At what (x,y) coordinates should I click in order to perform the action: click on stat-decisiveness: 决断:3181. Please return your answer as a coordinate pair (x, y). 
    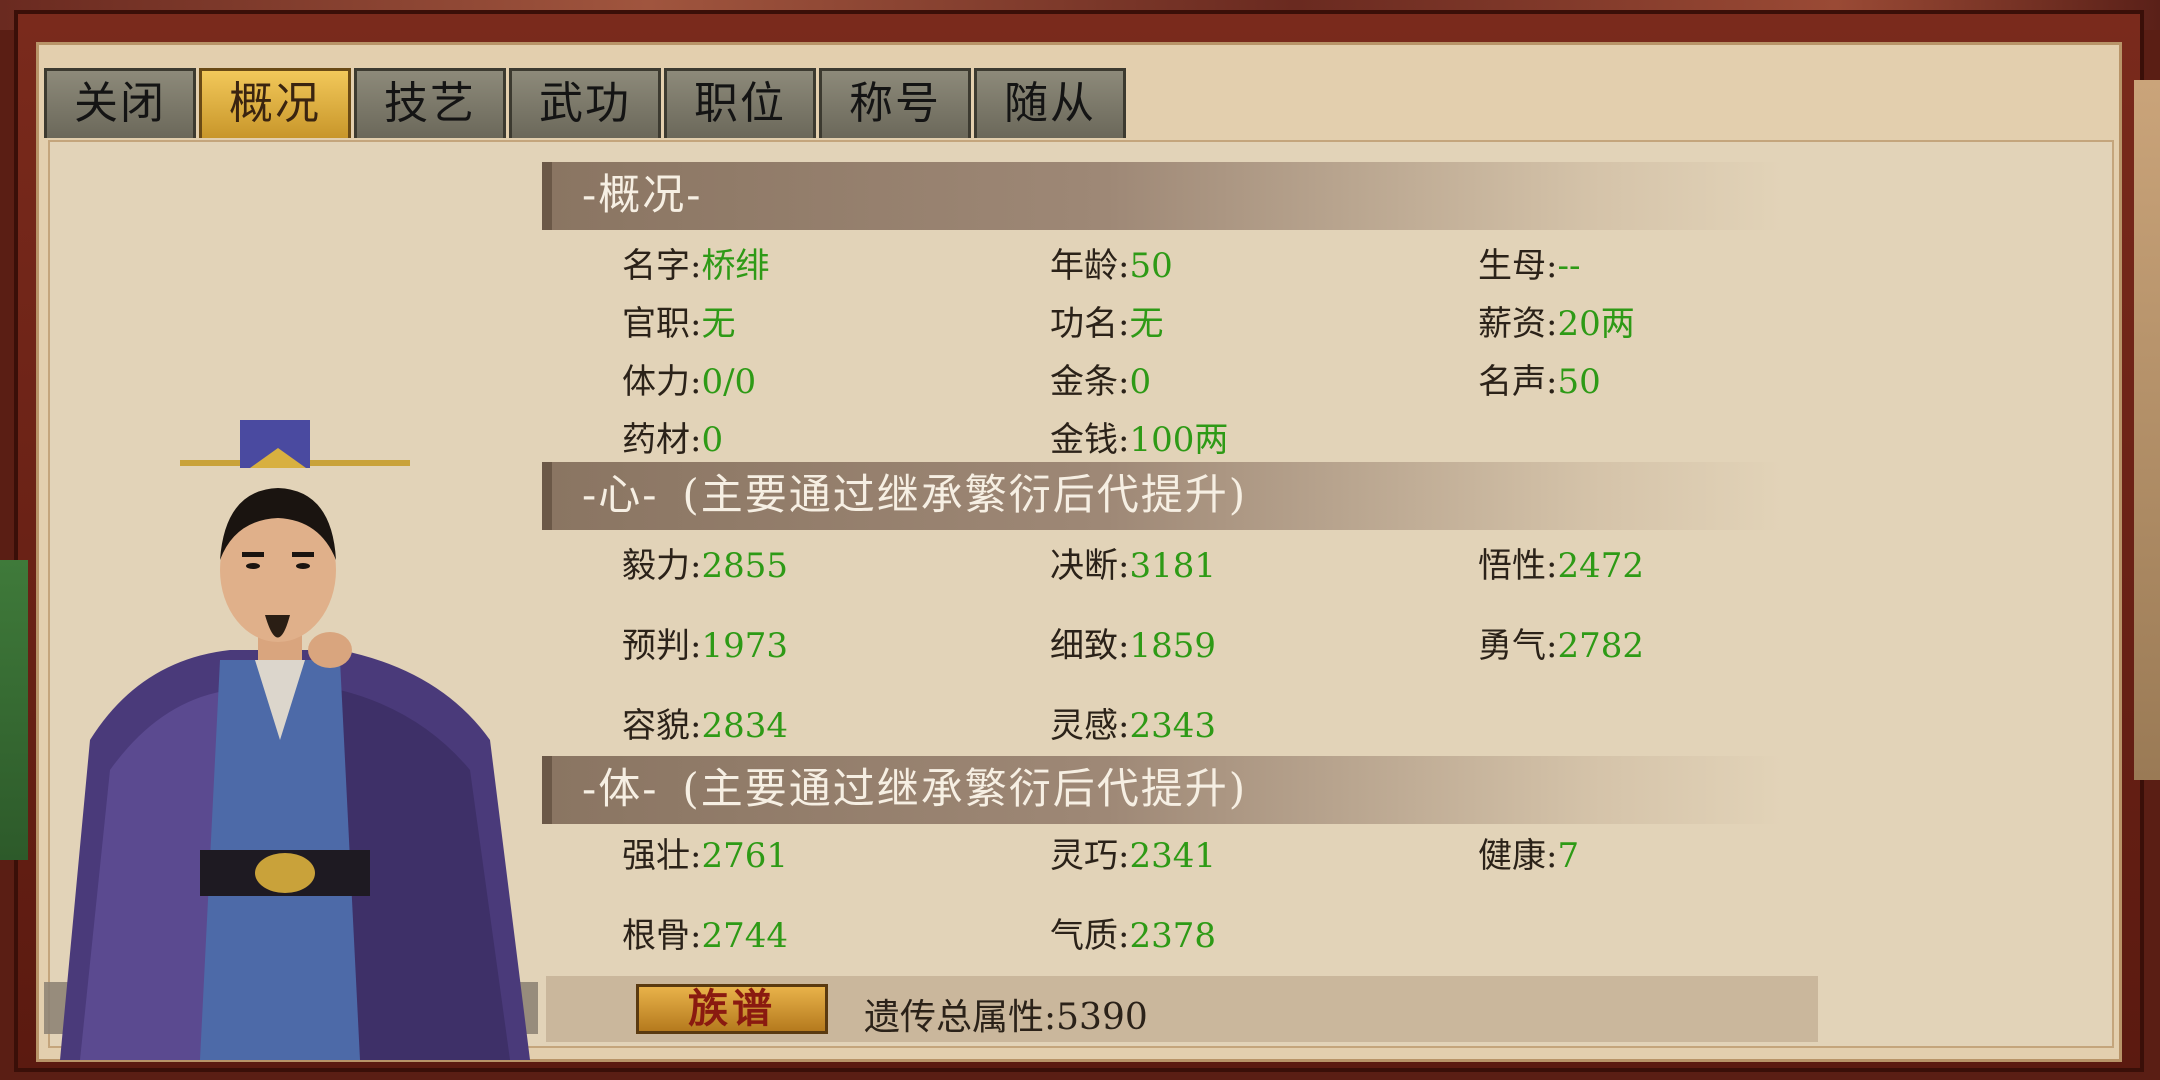
    Looking at the image, I should click on (1133, 566).